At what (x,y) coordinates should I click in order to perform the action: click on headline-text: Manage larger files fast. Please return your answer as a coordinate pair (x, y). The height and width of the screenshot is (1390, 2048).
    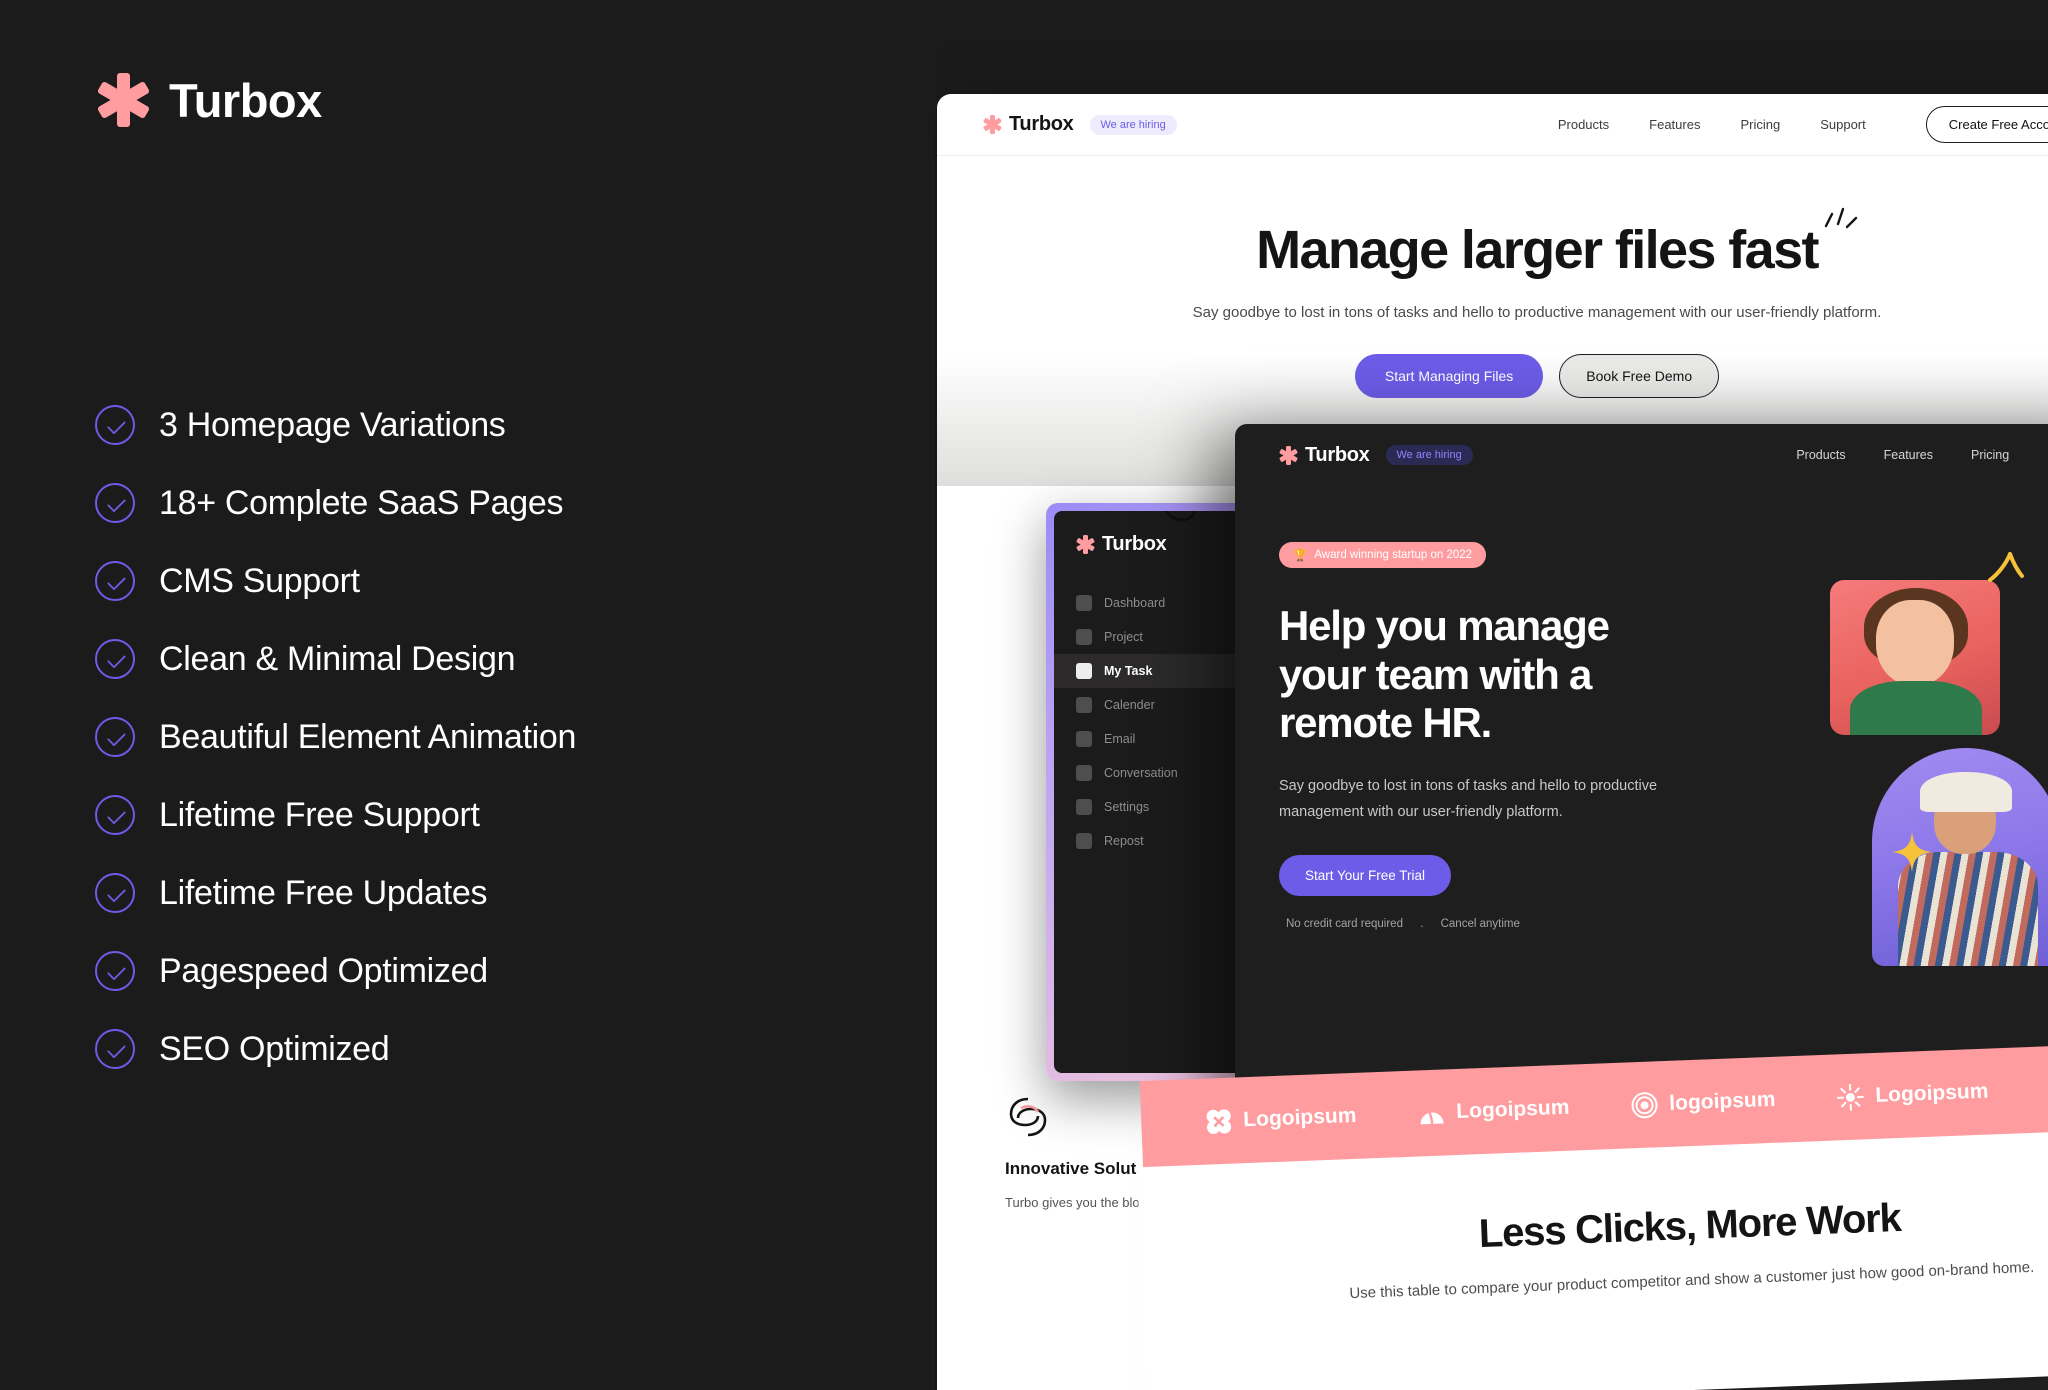
    Looking at the image, I should click on (1537, 250).